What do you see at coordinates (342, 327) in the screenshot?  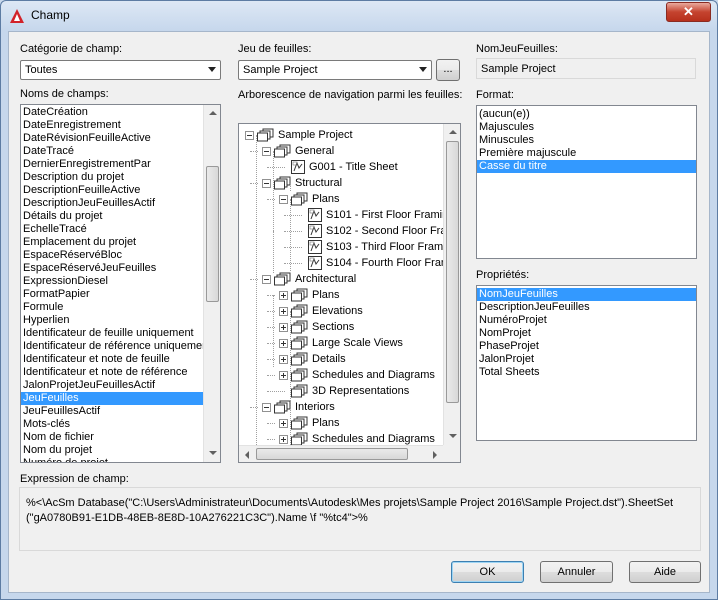 I see `tree-node: Sections` at bounding box center [342, 327].